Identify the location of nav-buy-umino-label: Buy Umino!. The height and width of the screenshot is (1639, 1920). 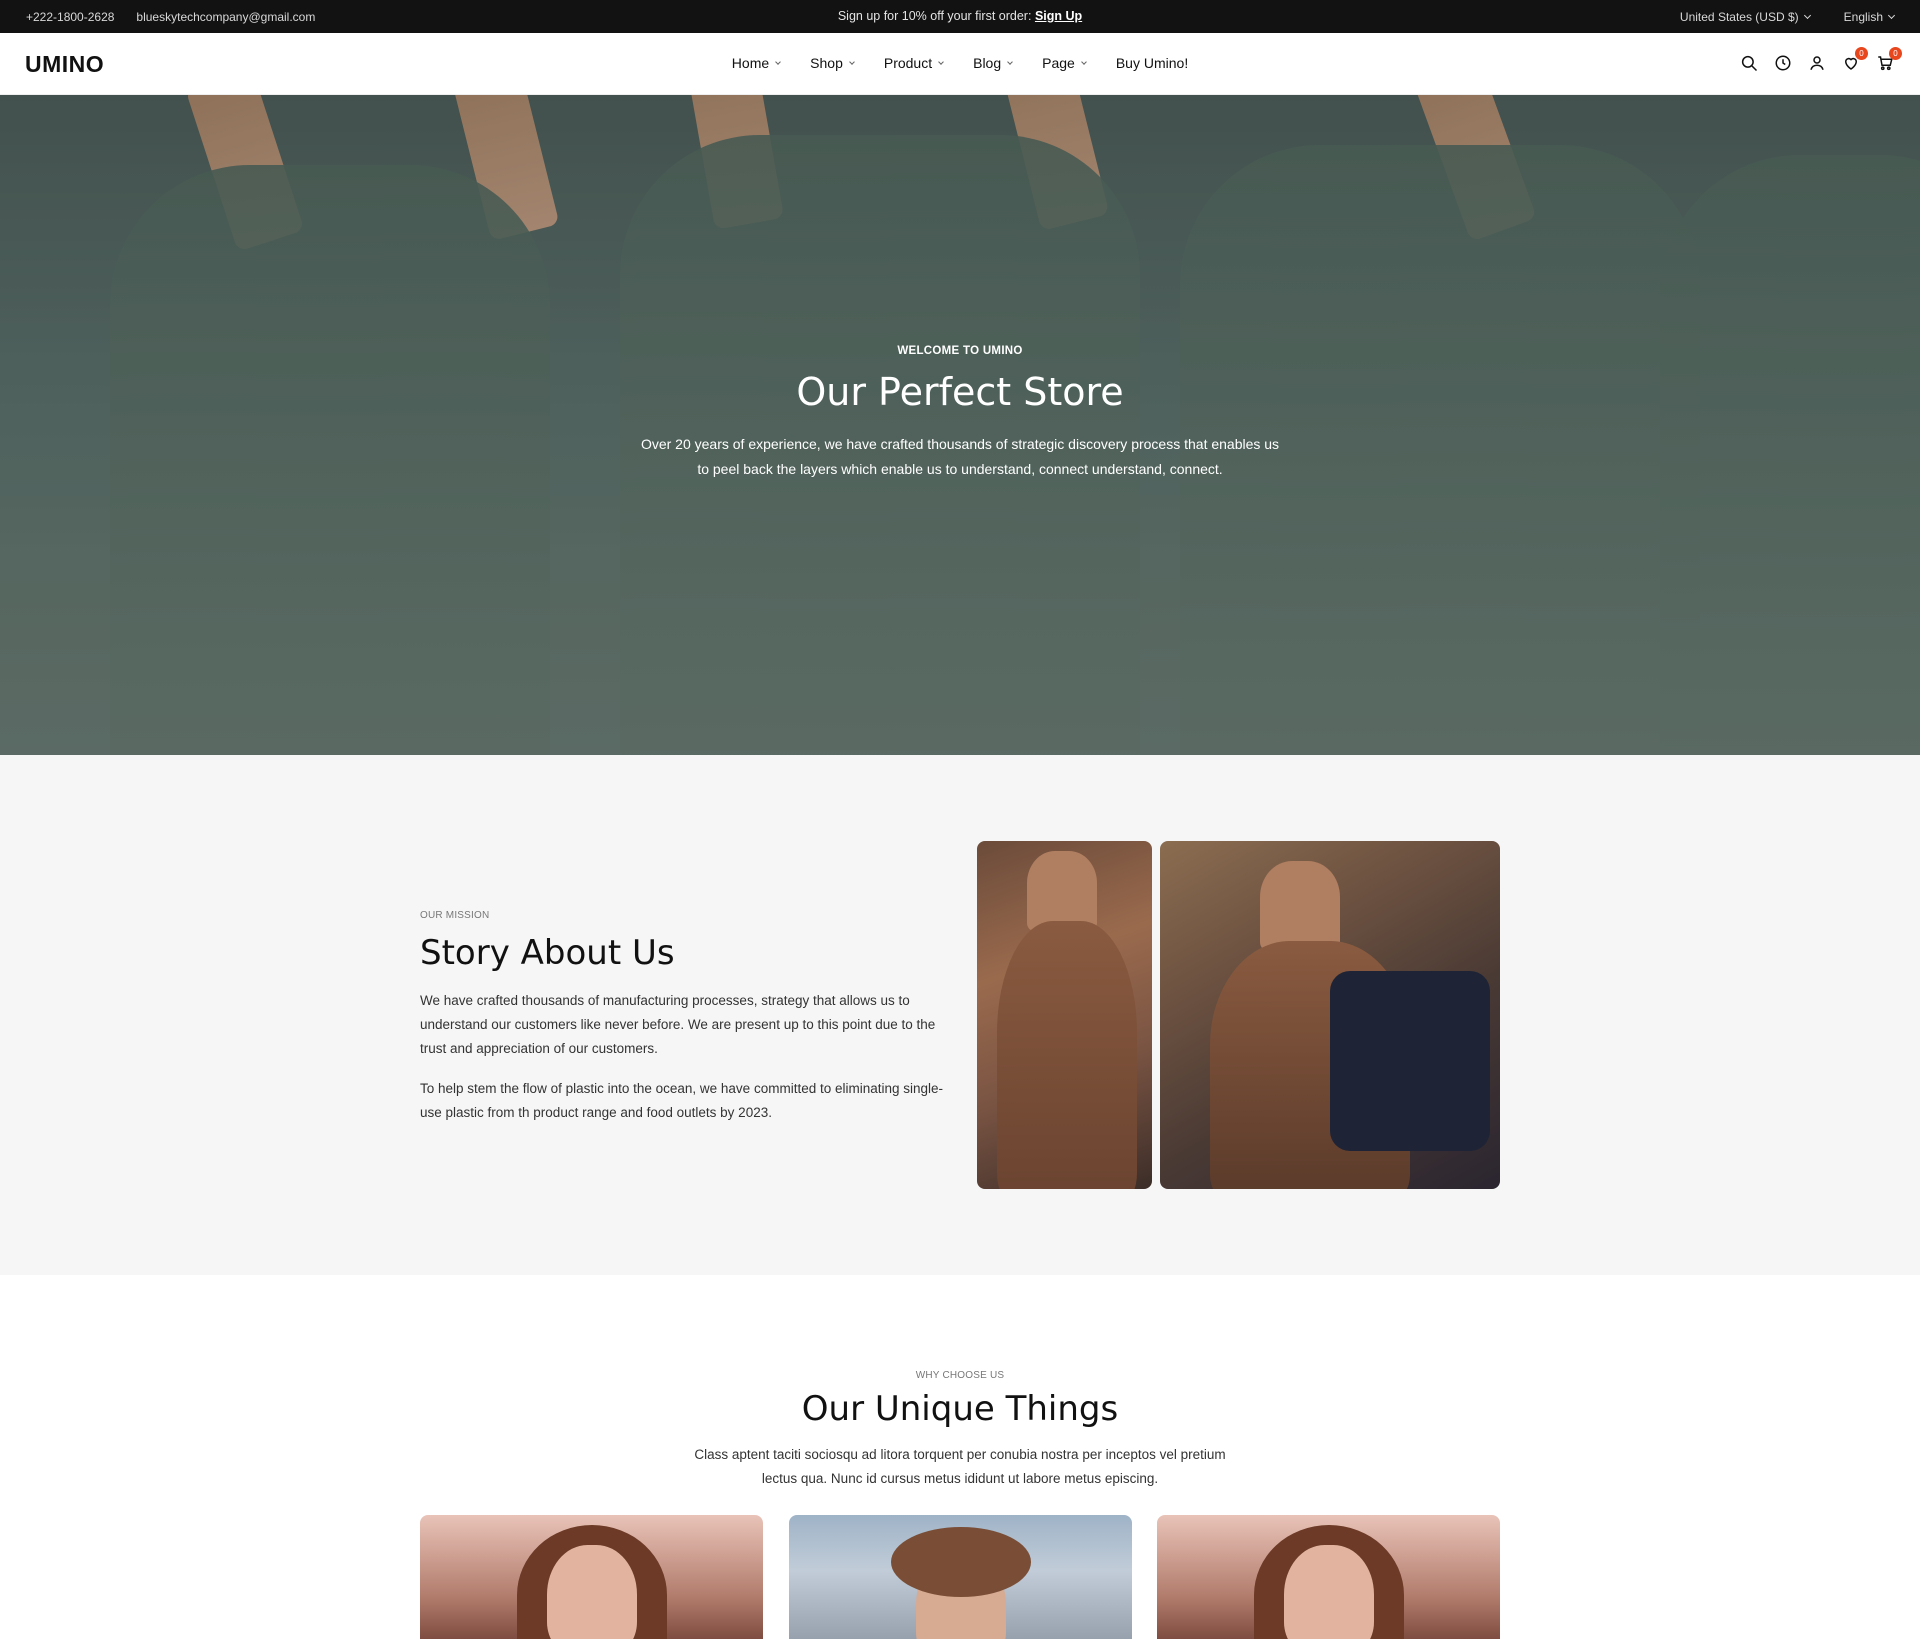
(1152, 63).